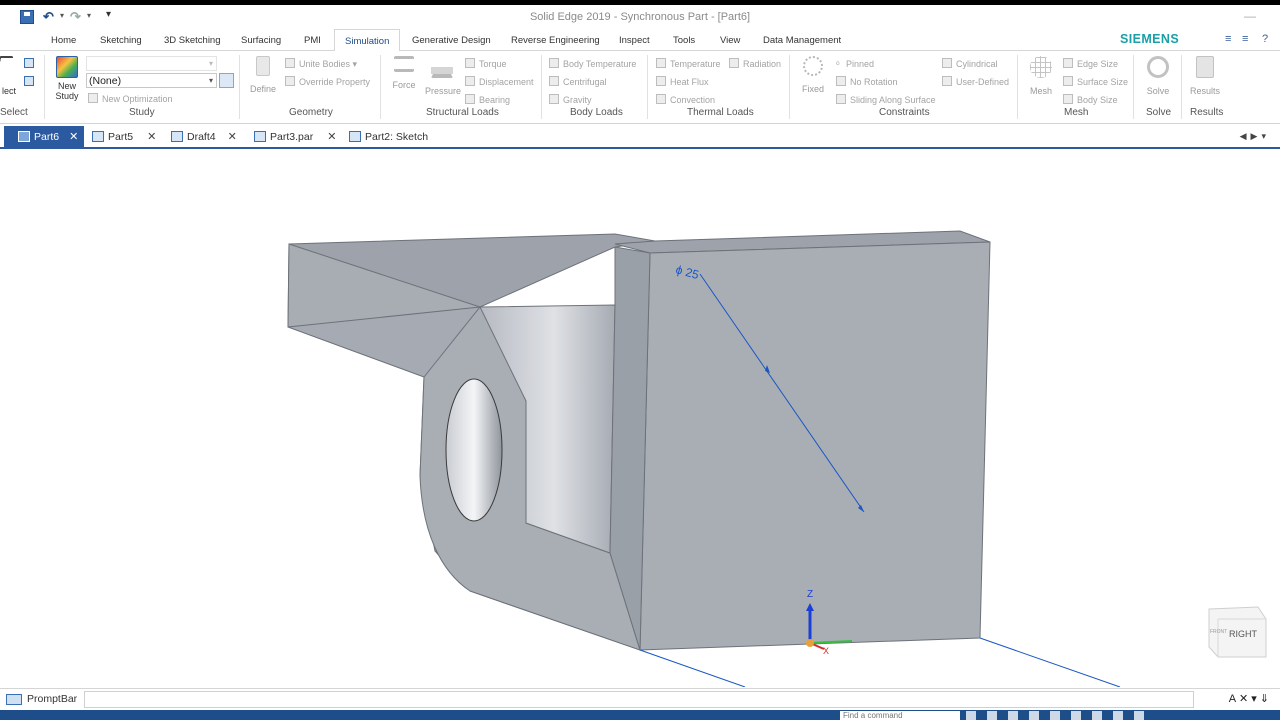 This screenshot has height=720, width=1280. What do you see at coordinates (204, 137) in the screenshot?
I see `doc-tab-draft4: Draft4 ✕` at bounding box center [204, 137].